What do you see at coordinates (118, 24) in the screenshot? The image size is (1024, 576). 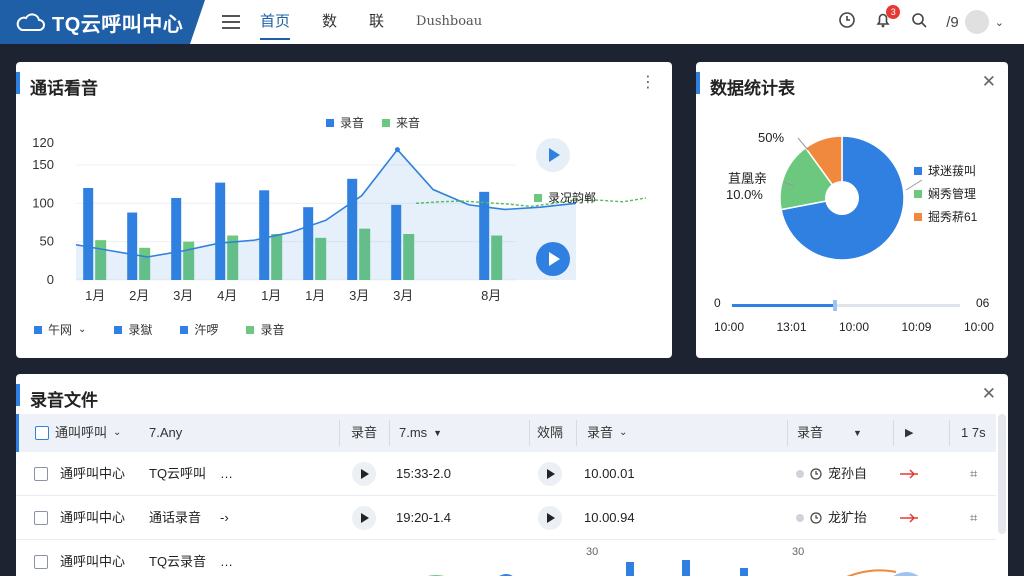 I see `app-title: TQ云呼叫中心` at bounding box center [118, 24].